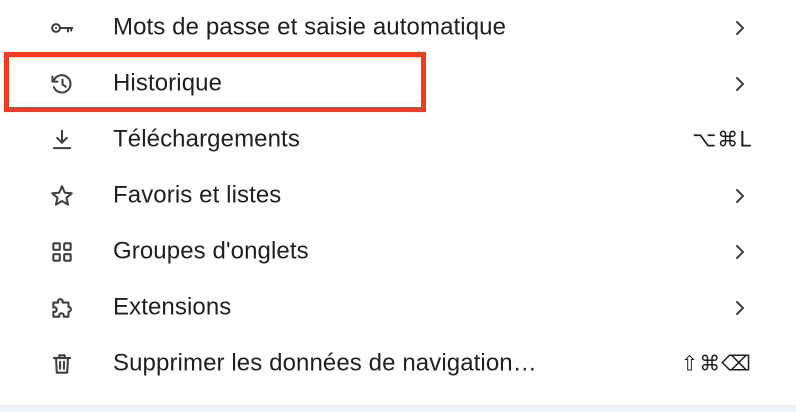  I want to click on download-icon, so click(62, 140).